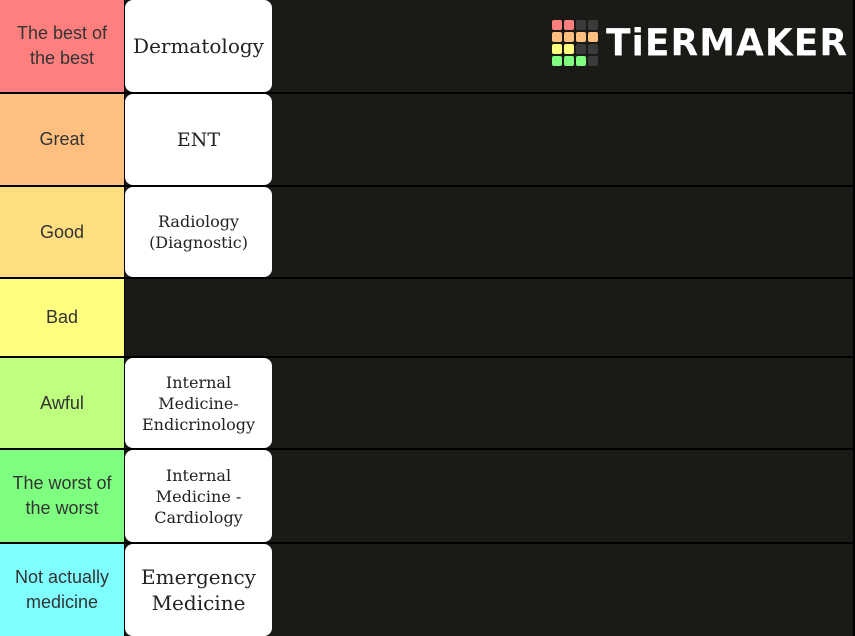 The image size is (855, 636). Describe the element at coordinates (489, 496) in the screenshot. I see `tier-items-area: Internal Medicine - Cardiology` at that location.